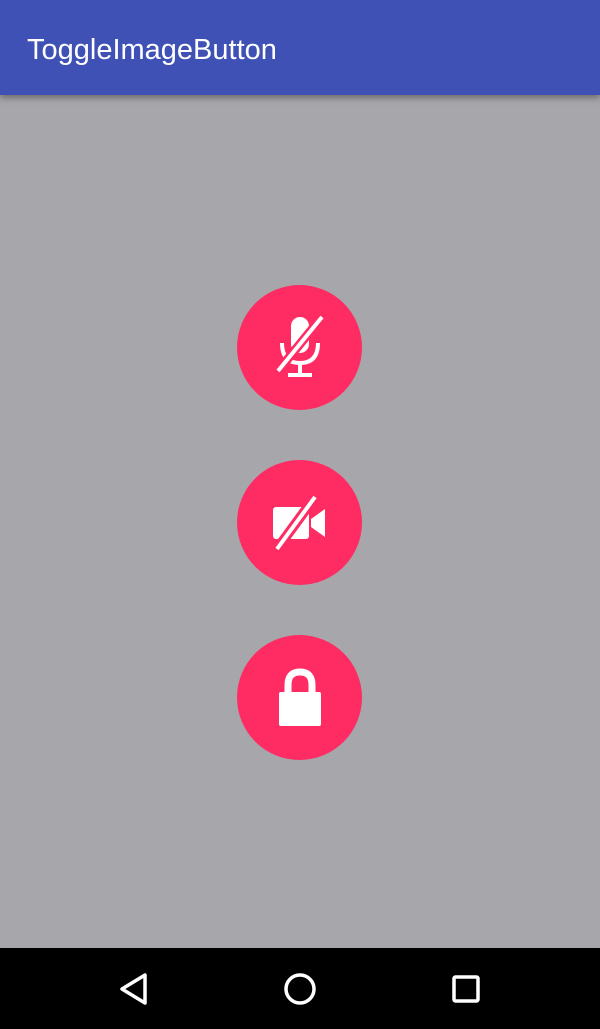  I want to click on nav-back-button, so click(134, 988).